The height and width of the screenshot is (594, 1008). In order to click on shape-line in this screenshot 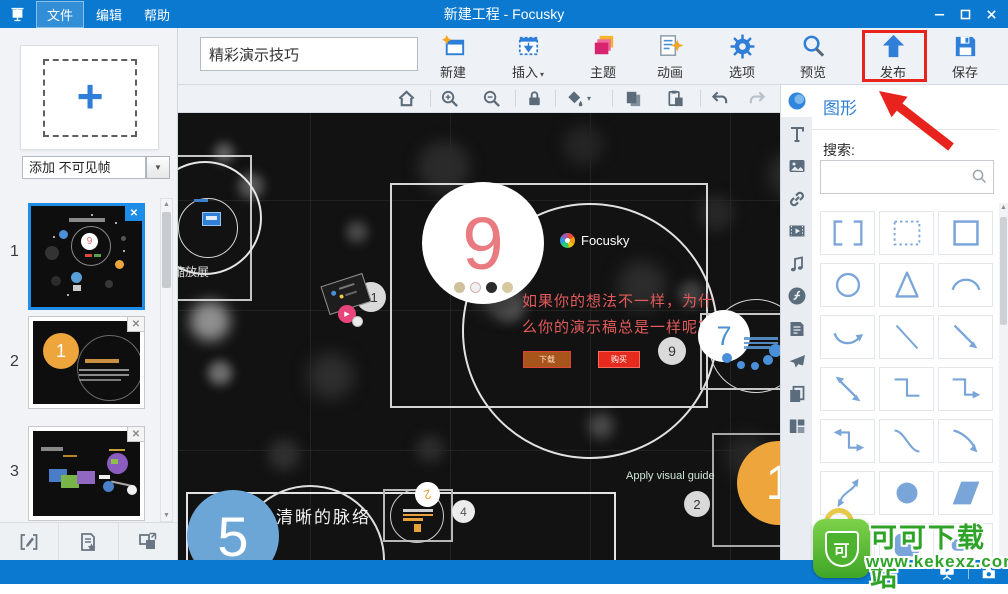, I will do `click(906, 337)`.